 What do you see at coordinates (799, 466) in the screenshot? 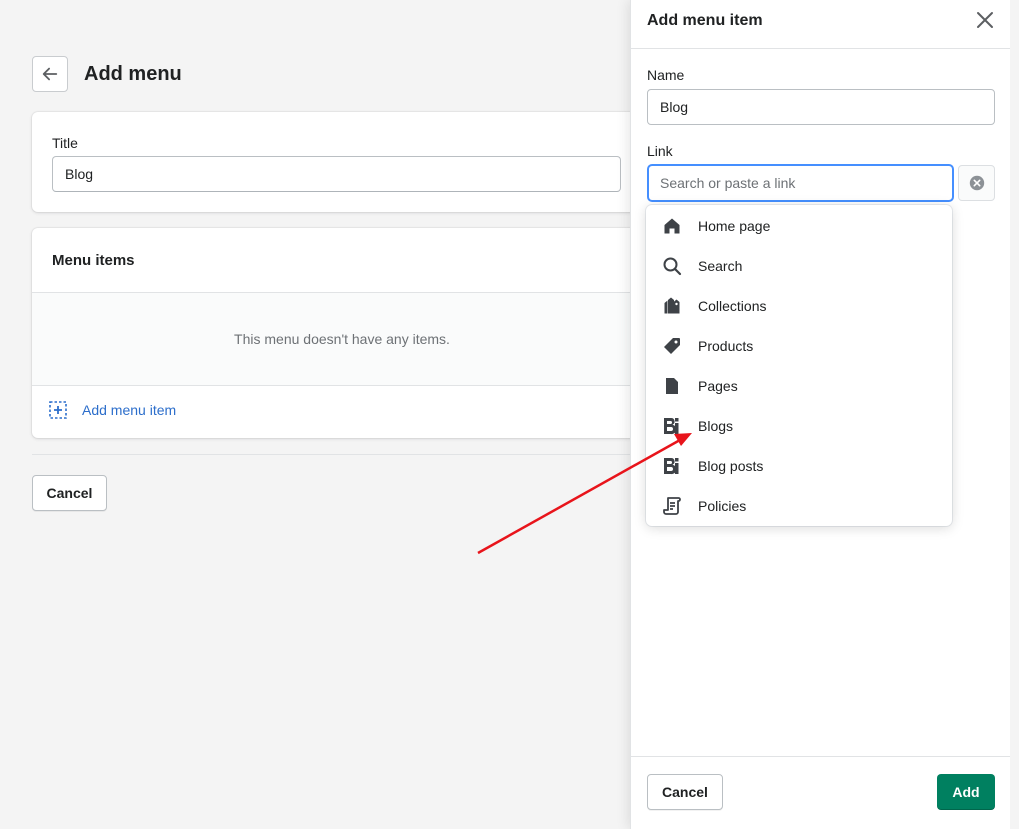
I see `dropdown-item-blog-posts: Blog posts` at bounding box center [799, 466].